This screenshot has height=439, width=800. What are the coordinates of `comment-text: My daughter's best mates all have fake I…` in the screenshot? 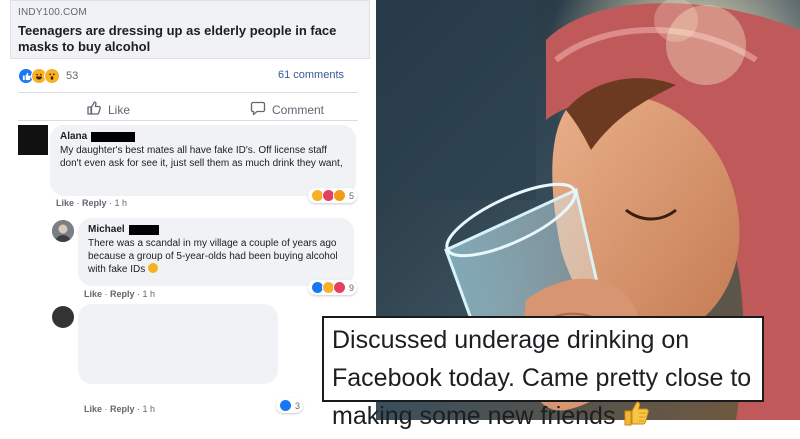 It's located at (201, 157).